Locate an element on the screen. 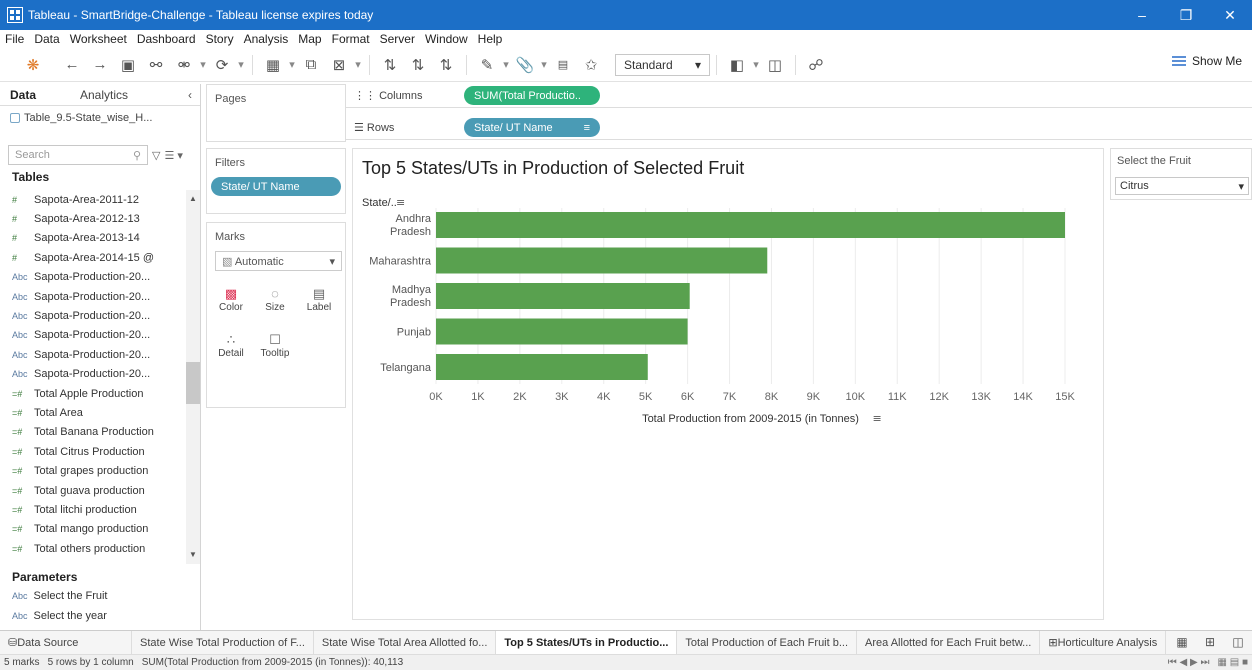  columns-shelf: ⋮⋮ Columns SUM(Total Productio.. is located at coordinates (799, 96).